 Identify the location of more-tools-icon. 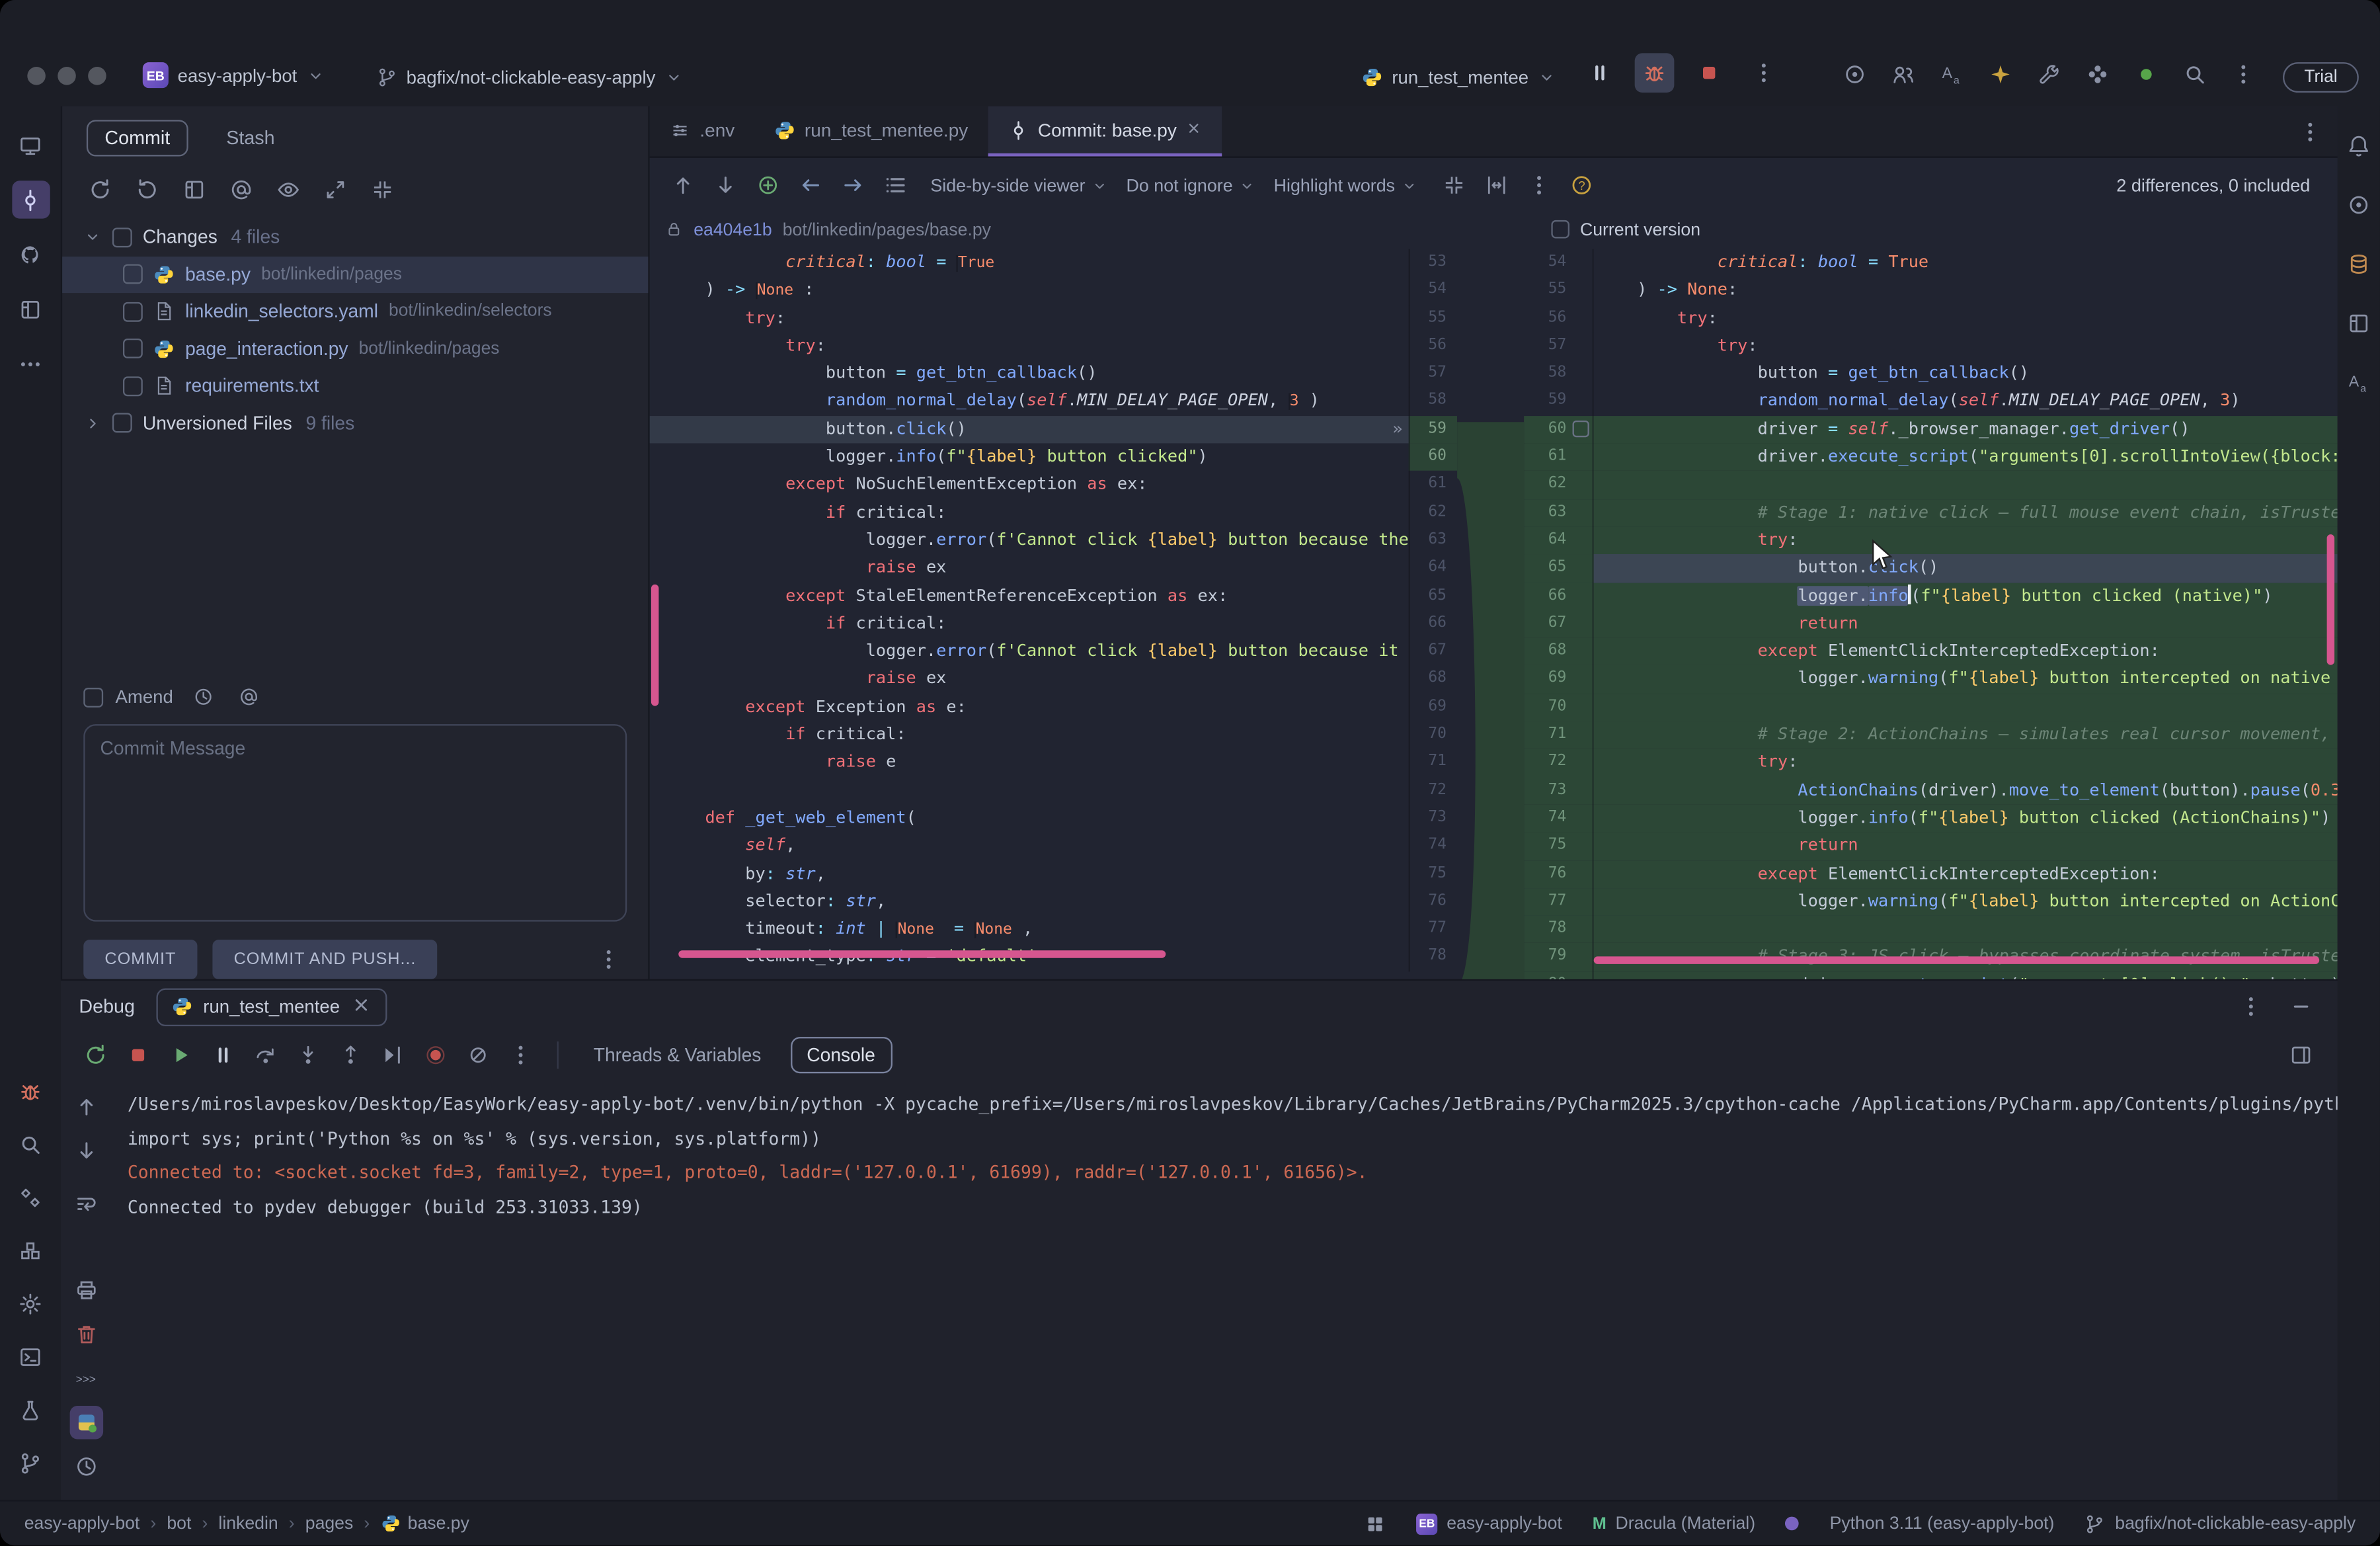
(30, 363).